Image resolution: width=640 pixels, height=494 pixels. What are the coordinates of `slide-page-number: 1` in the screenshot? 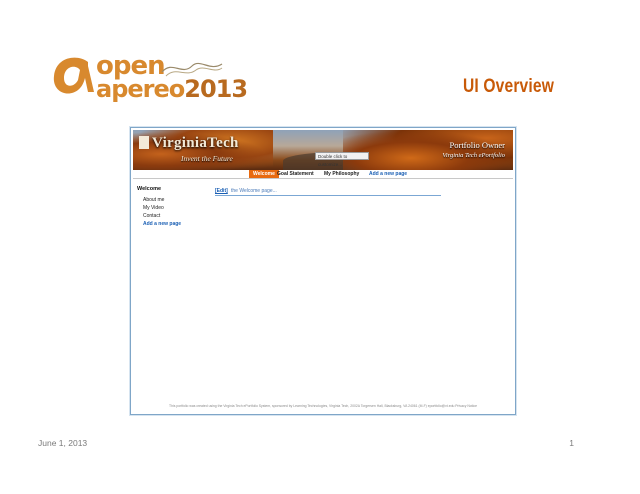 It's located at (571, 443).